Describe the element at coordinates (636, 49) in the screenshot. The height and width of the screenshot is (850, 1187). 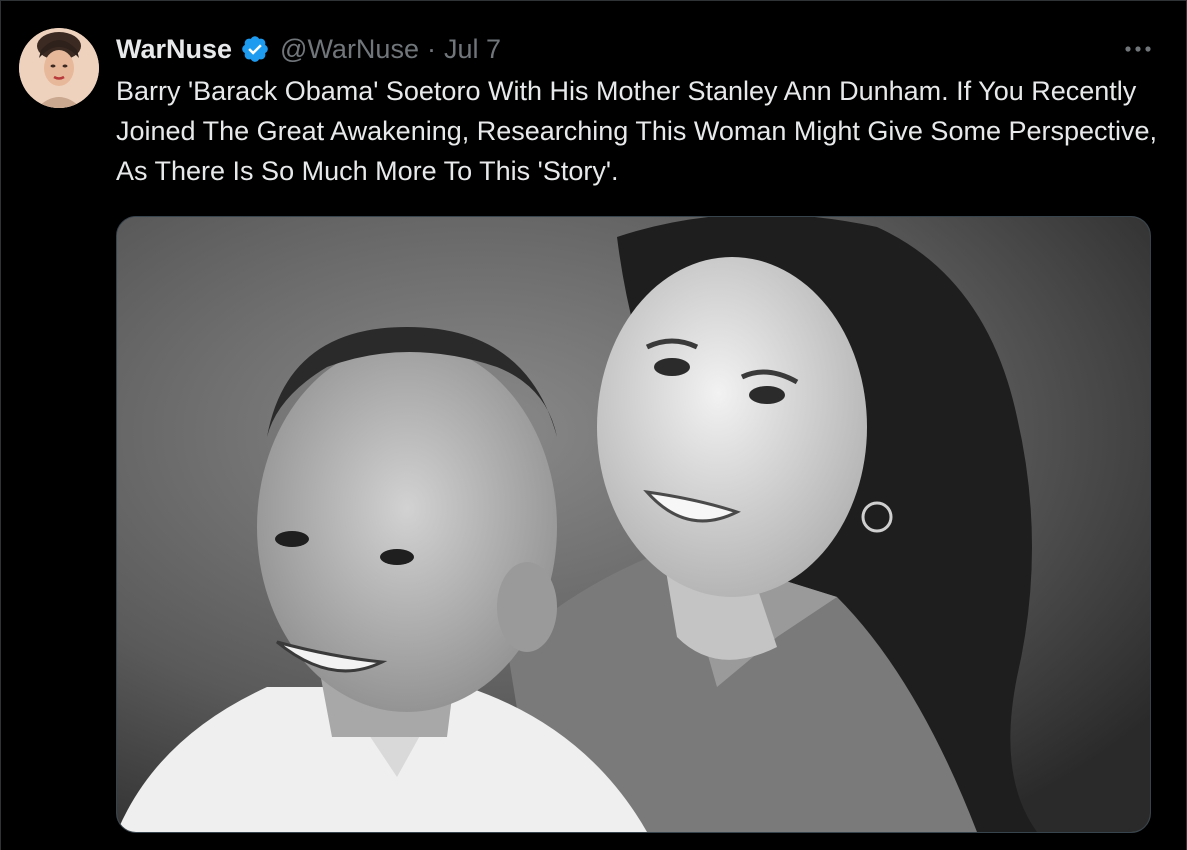
I see `tweet-header: WarNuse @WarNuse · Jul 7` at that location.